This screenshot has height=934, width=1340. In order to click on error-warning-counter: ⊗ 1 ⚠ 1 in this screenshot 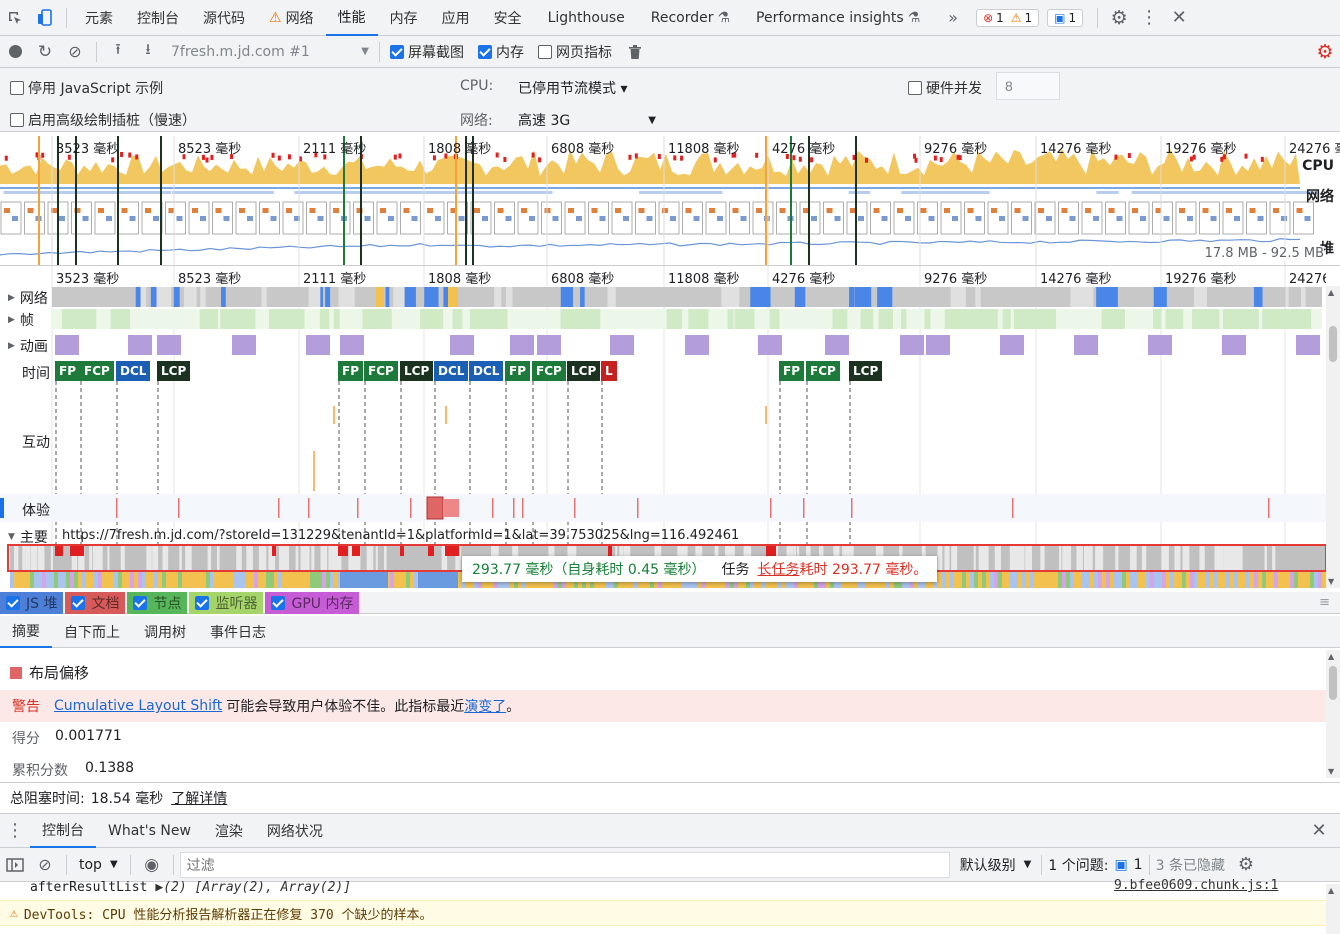, I will do `click(1008, 17)`.